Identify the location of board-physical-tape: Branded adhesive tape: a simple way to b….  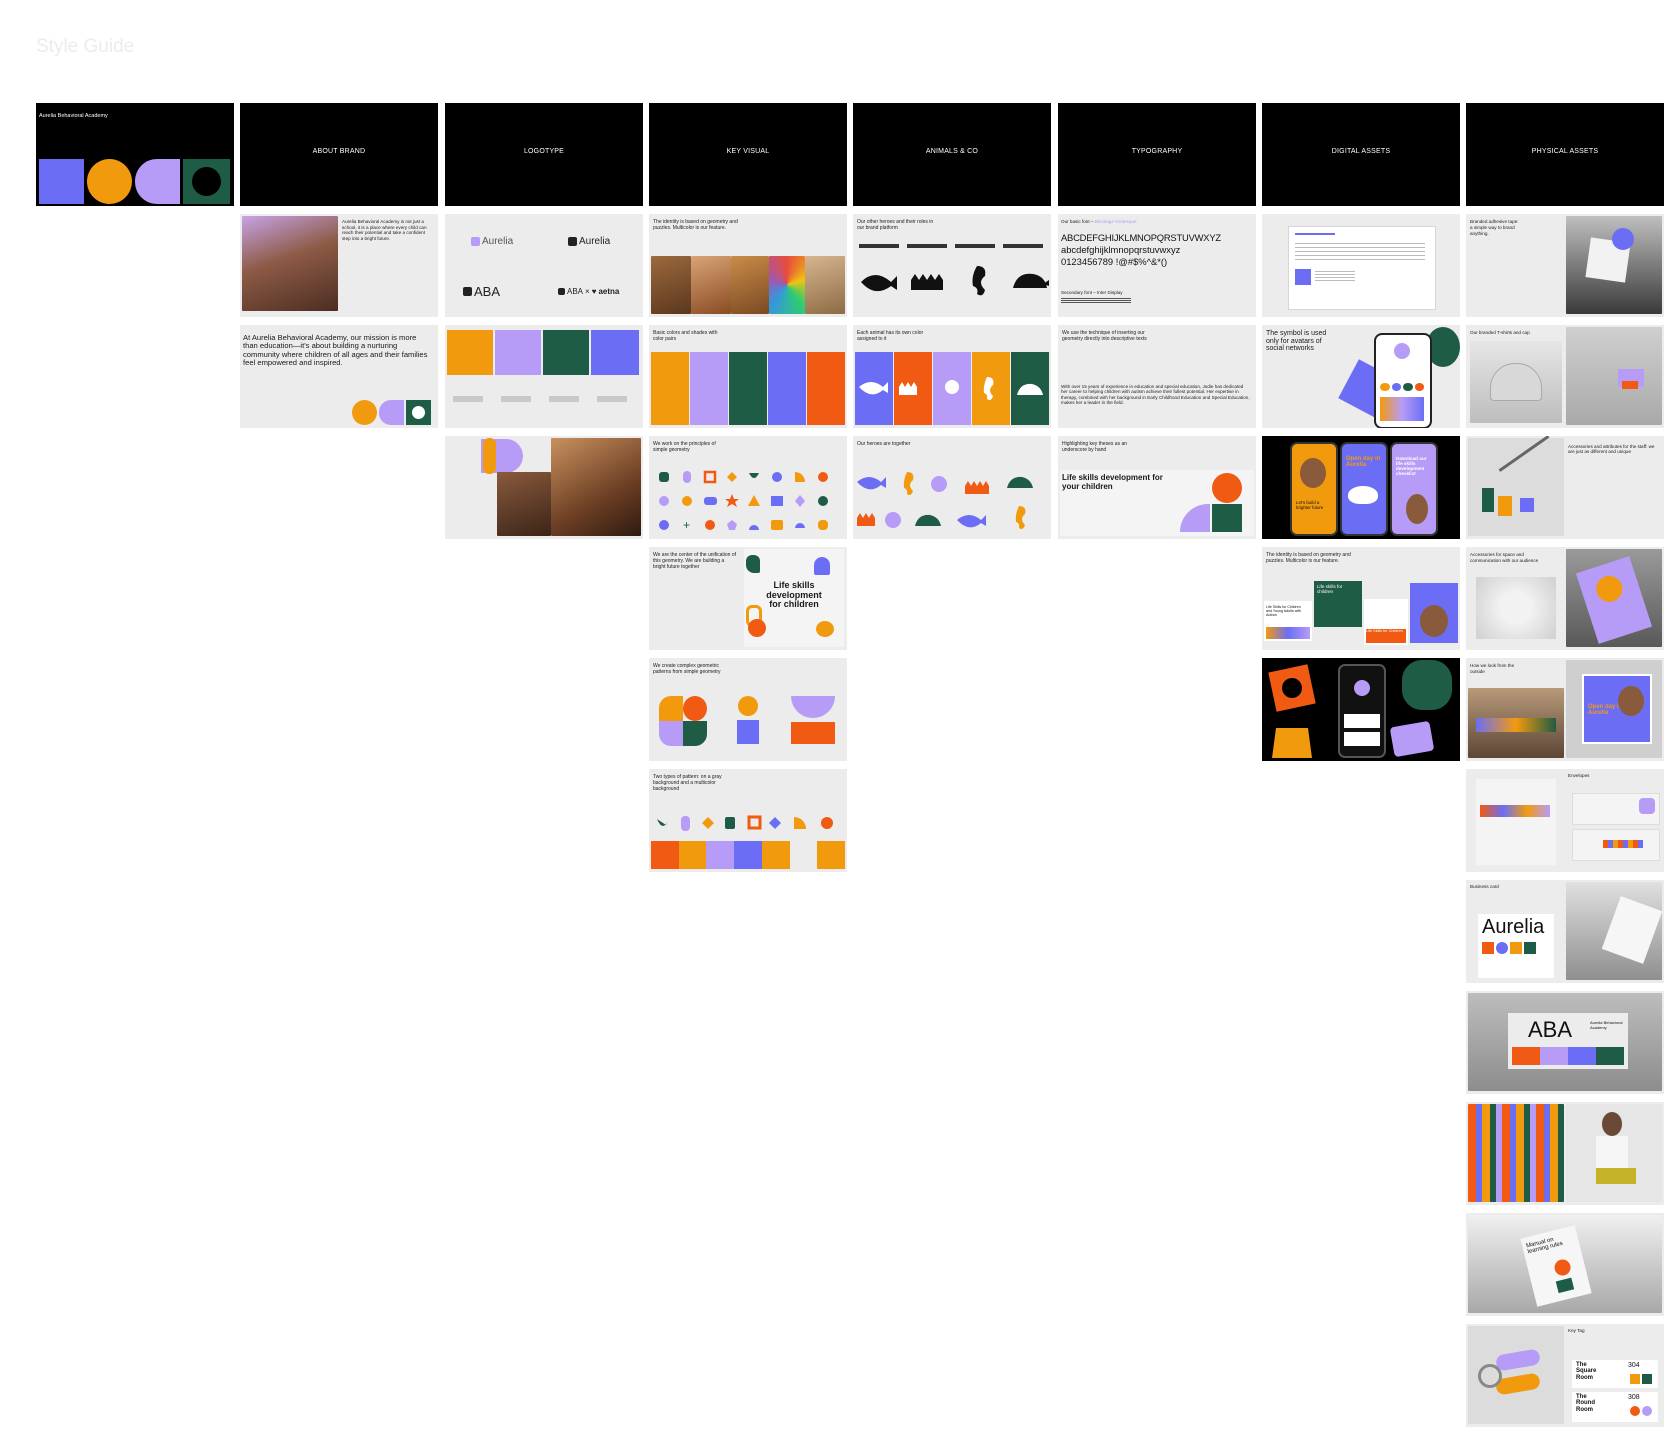
(1565, 265).